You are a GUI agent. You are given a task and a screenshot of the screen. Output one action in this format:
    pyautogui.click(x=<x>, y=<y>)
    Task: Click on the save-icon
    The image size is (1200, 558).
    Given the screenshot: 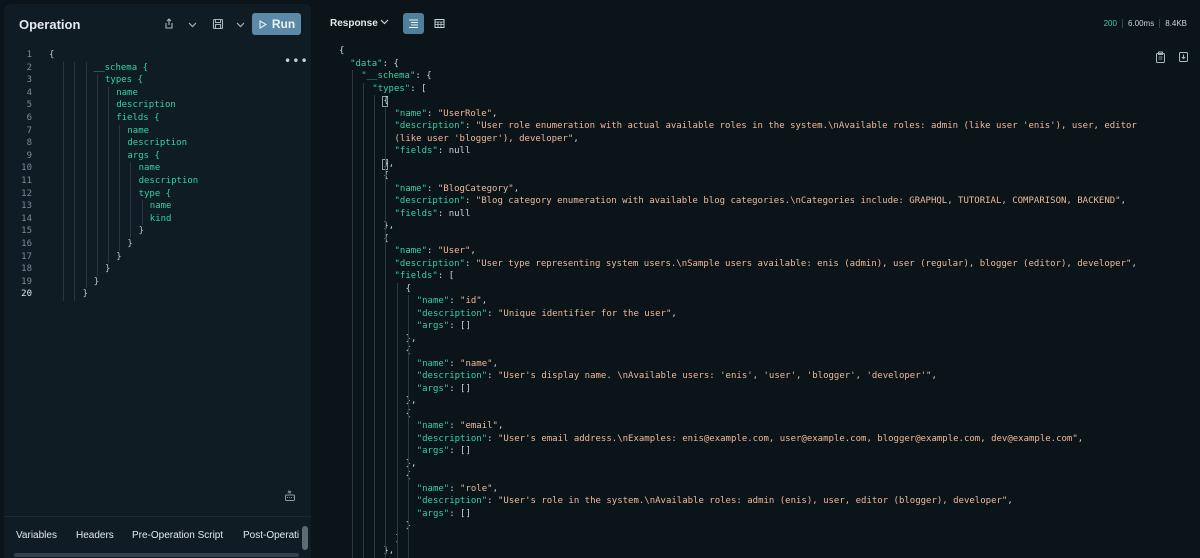 What is the action you would take?
    pyautogui.click(x=218, y=24)
    